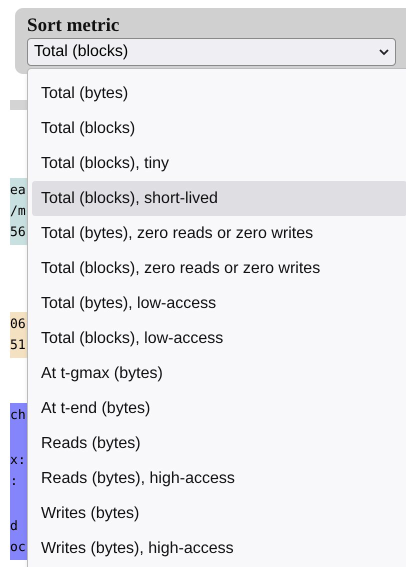 This screenshot has height=567, width=406. I want to click on sort-metric-select: Total (blocks), so click(211, 52).